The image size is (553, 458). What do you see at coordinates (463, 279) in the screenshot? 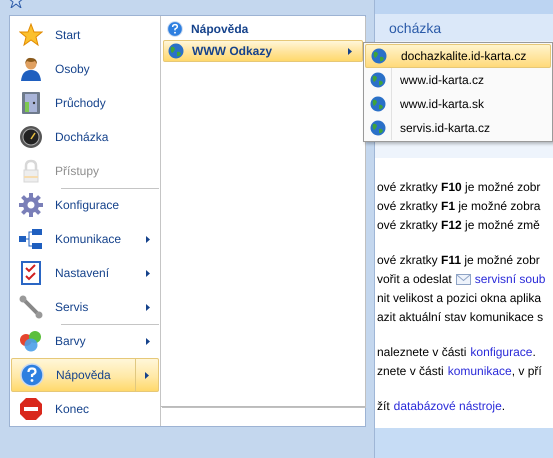
I see `envelope-icon` at bounding box center [463, 279].